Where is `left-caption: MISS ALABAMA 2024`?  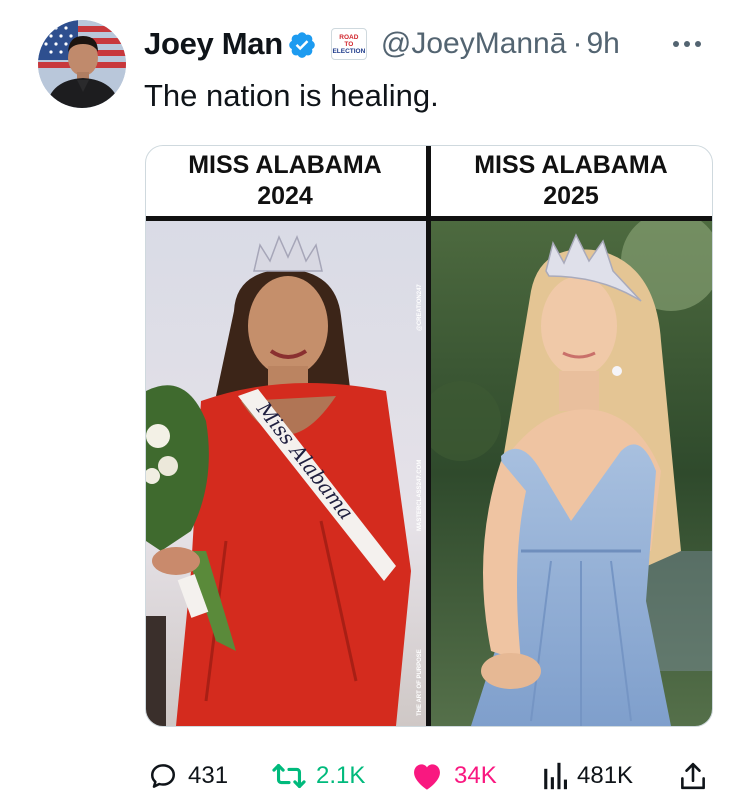 left-caption: MISS ALABAMA 2024 is located at coordinates (285, 181).